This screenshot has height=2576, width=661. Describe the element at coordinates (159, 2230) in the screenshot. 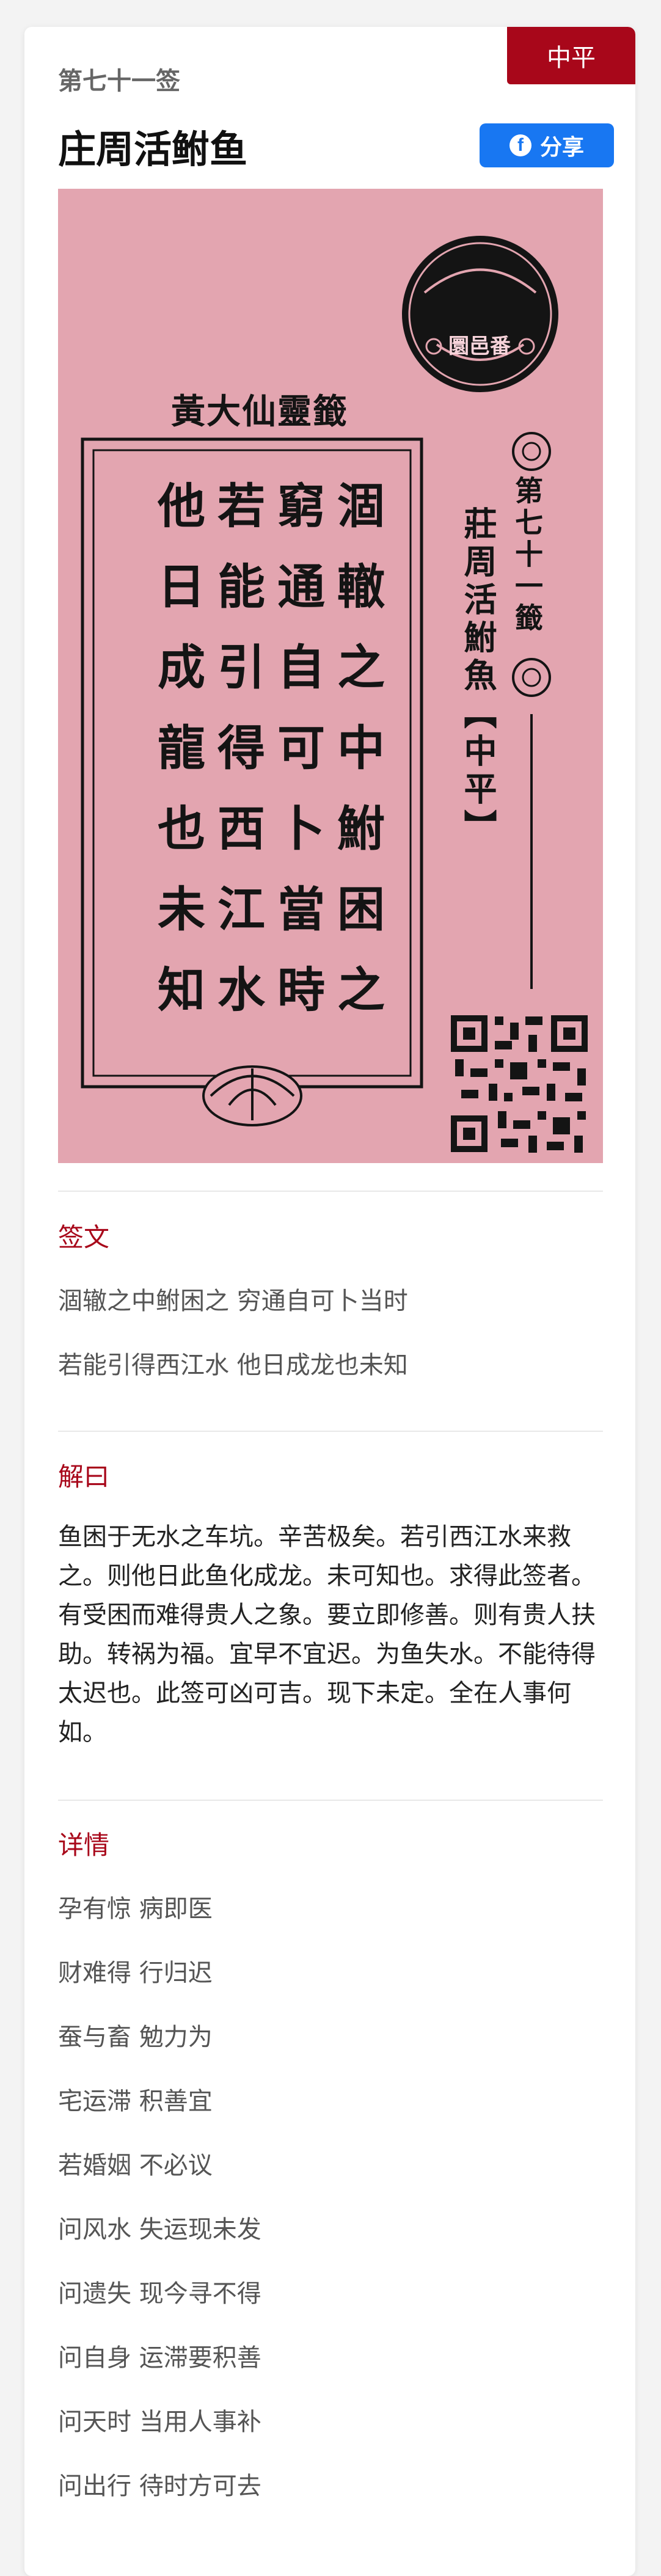

I see `detail-item: 问风水 失运现未发` at that location.